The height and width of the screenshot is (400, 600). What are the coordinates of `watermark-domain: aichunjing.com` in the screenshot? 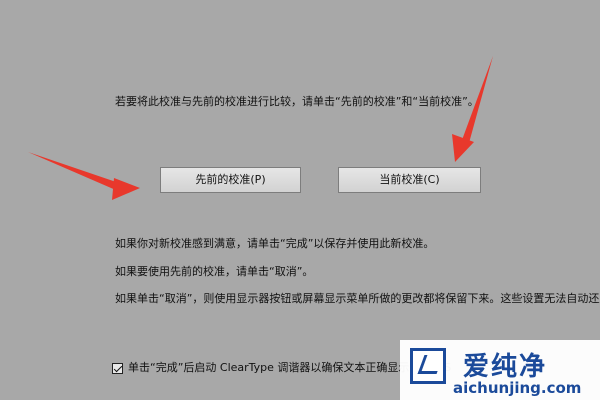 It's located at (517, 388).